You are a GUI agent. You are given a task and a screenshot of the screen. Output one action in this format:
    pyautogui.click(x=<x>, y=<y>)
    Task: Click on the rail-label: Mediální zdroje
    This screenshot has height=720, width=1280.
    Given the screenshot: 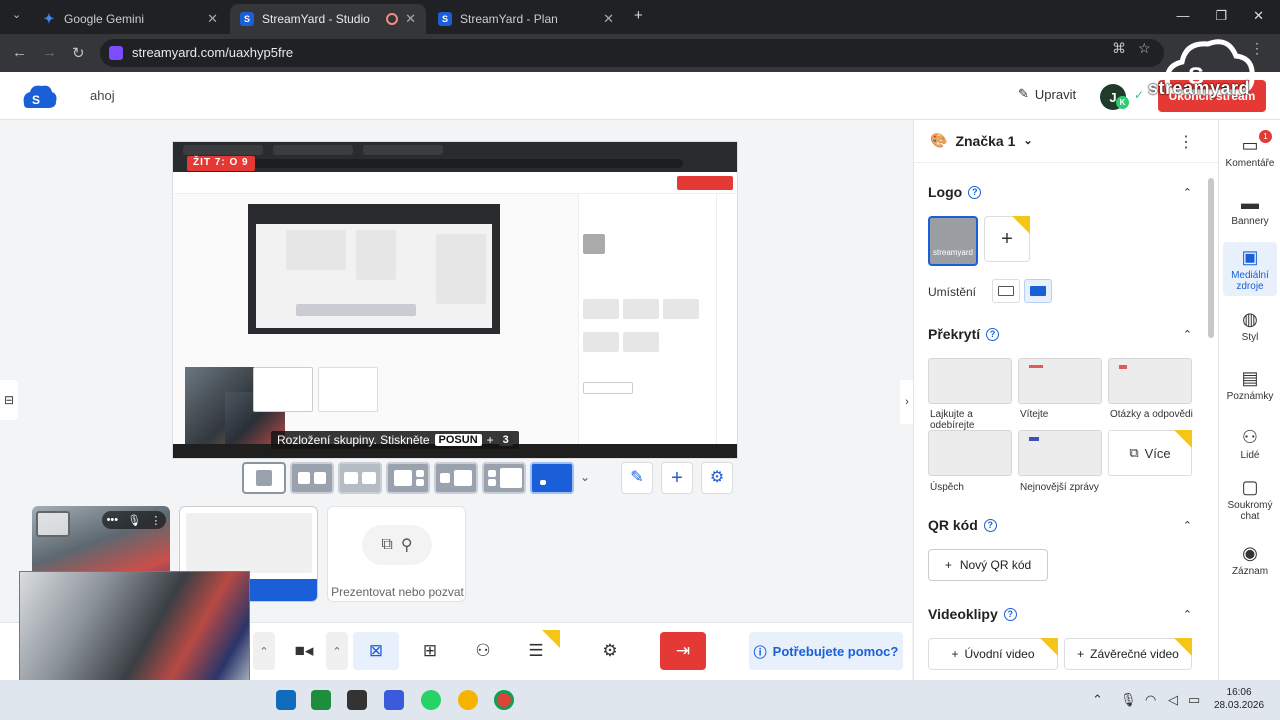 What is the action you would take?
    pyautogui.click(x=1250, y=281)
    